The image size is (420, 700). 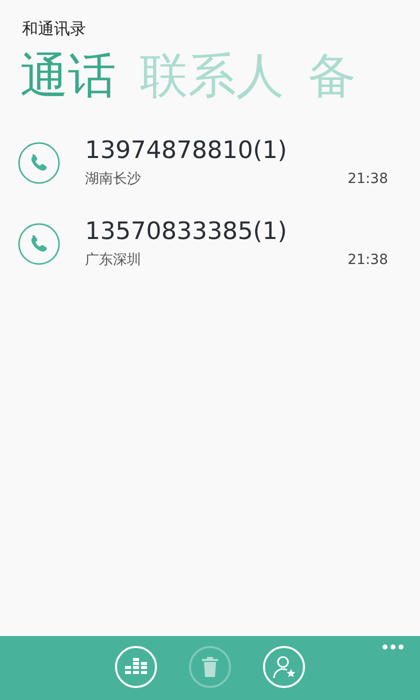 What do you see at coordinates (212, 76) in the screenshot?
I see `pivot-tab: 联系人` at bounding box center [212, 76].